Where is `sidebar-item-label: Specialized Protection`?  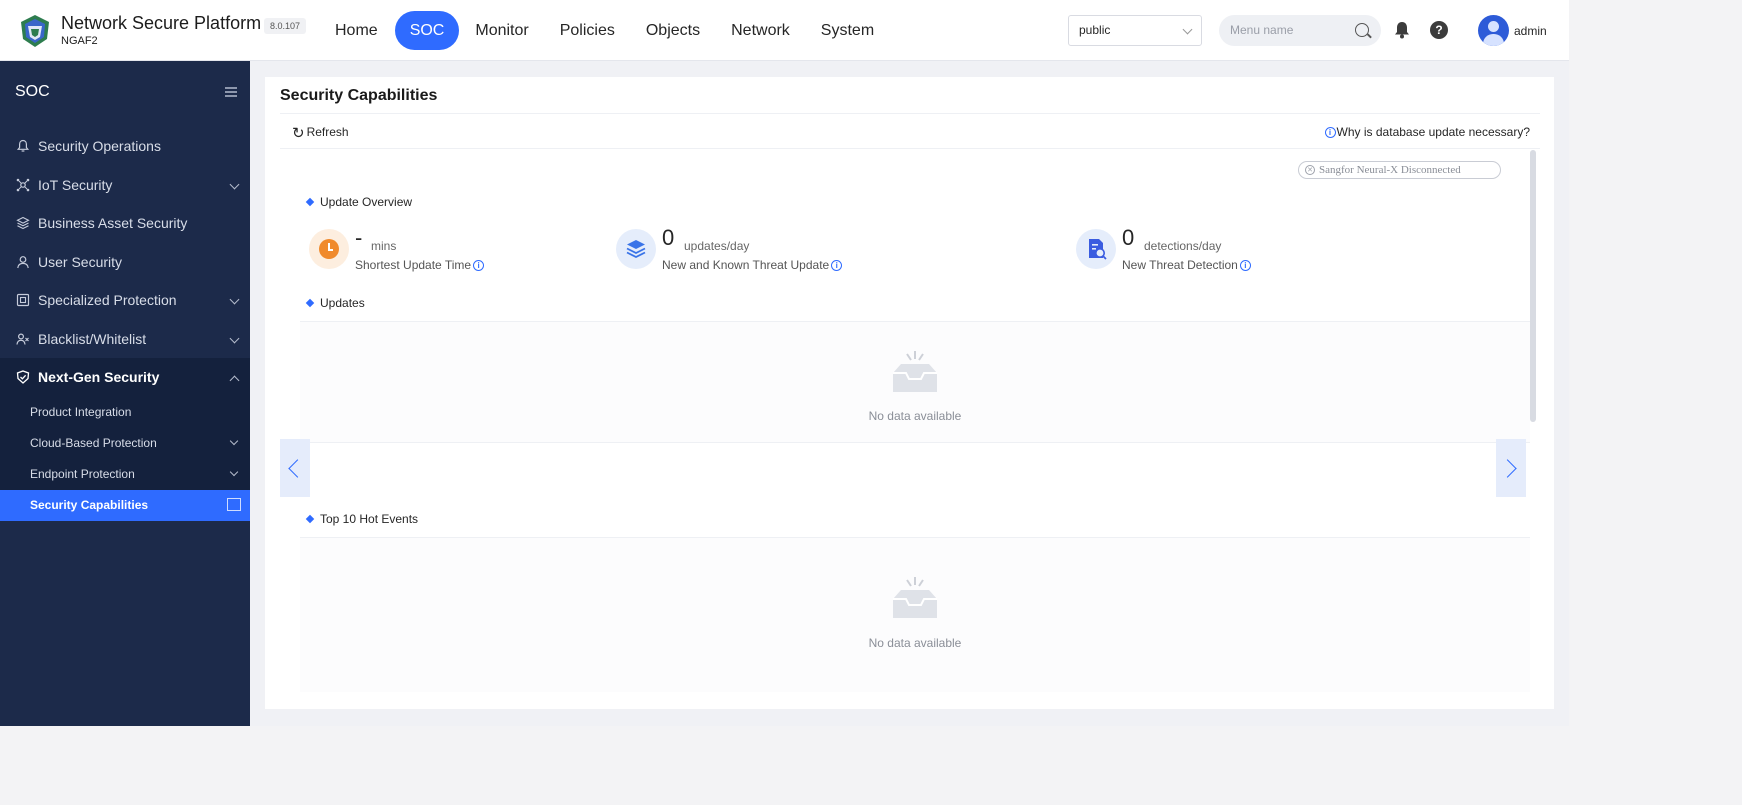 sidebar-item-label: Specialized Protection is located at coordinates (107, 300).